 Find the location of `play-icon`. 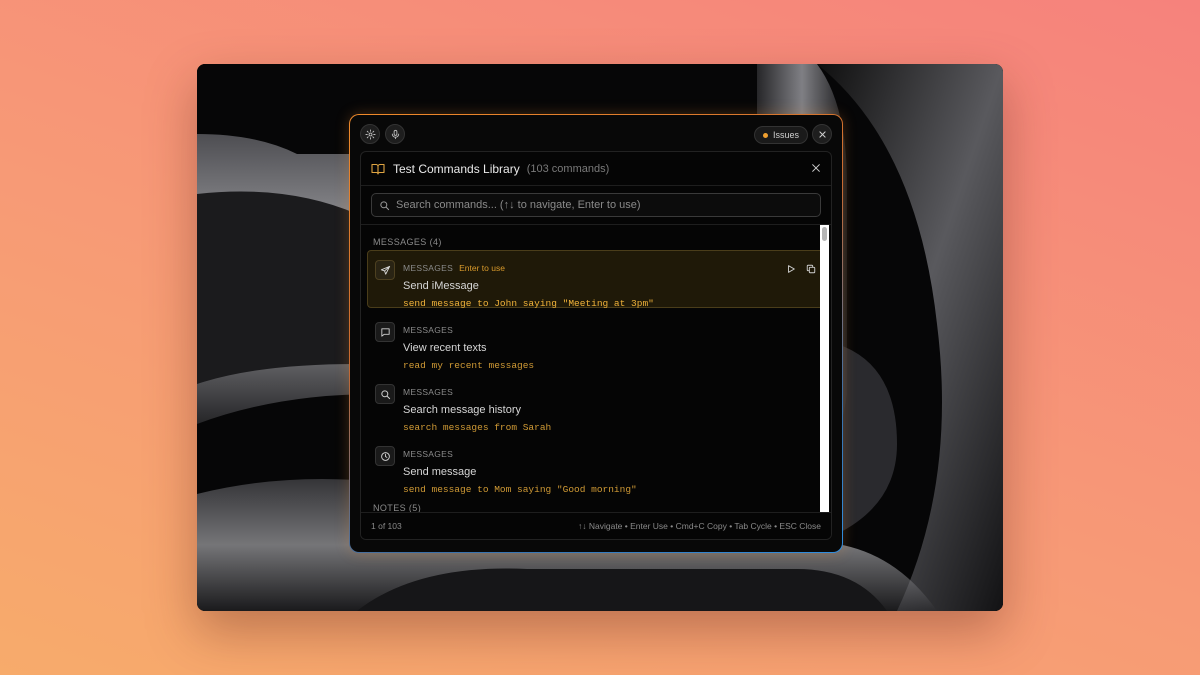

play-icon is located at coordinates (791, 269).